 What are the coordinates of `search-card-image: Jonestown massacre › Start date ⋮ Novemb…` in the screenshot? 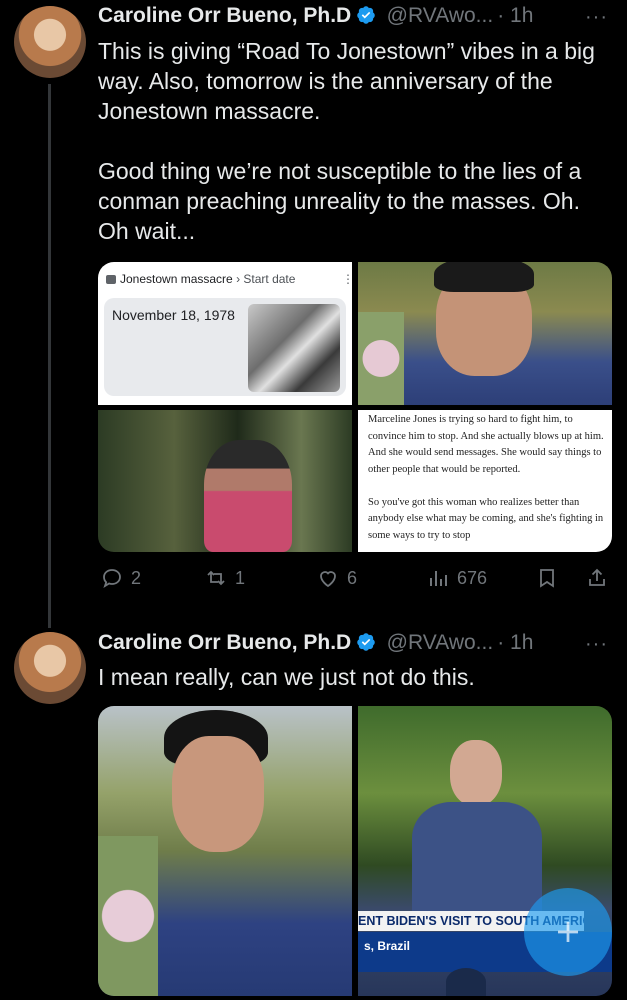 It's located at (225, 333).